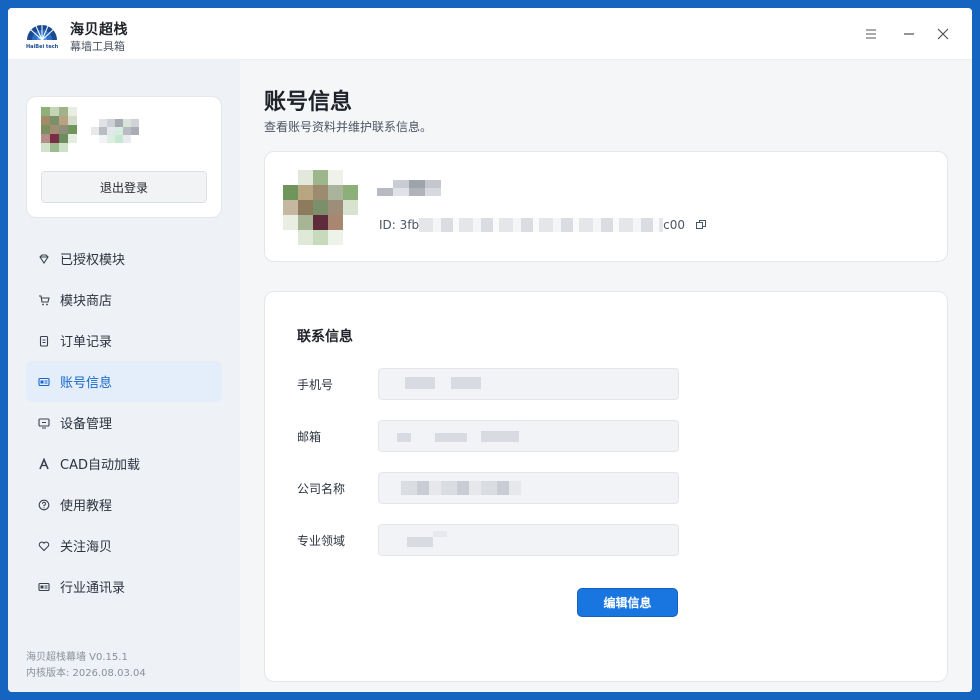  What do you see at coordinates (124, 187) in the screenshot?
I see `logout-button: 退出登录` at bounding box center [124, 187].